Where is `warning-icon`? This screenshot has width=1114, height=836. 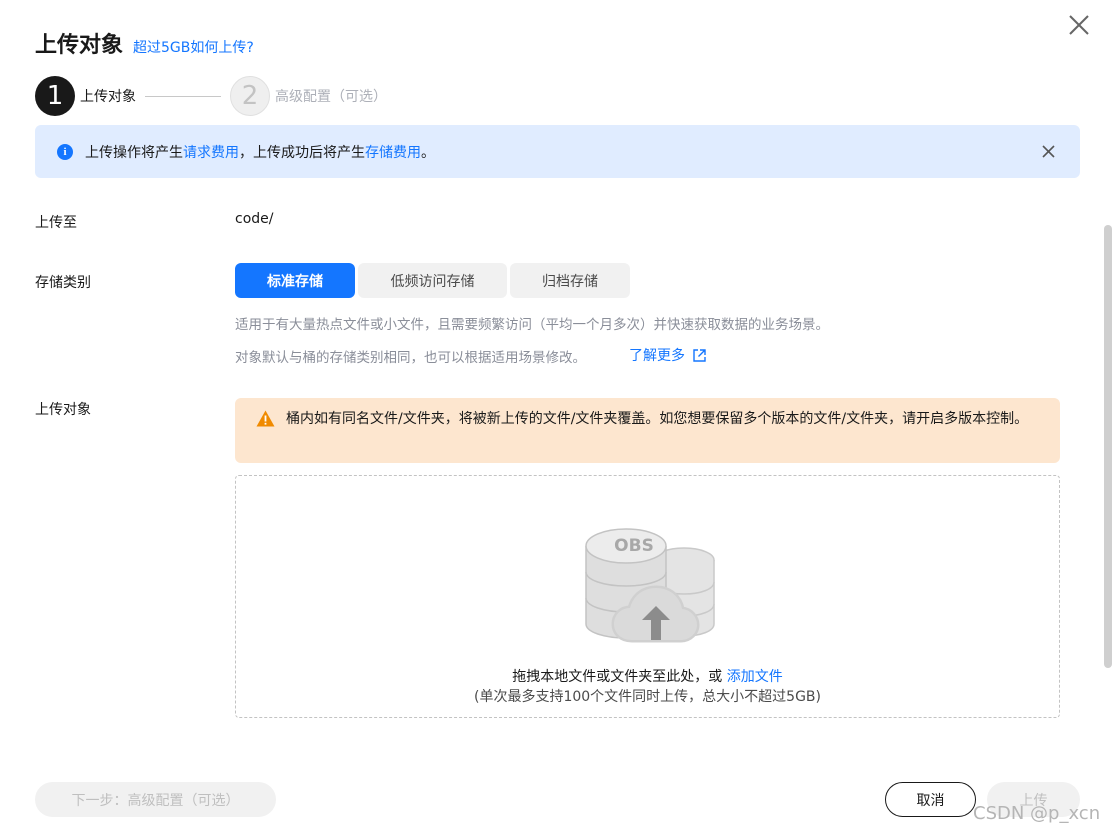 warning-icon is located at coordinates (265, 418).